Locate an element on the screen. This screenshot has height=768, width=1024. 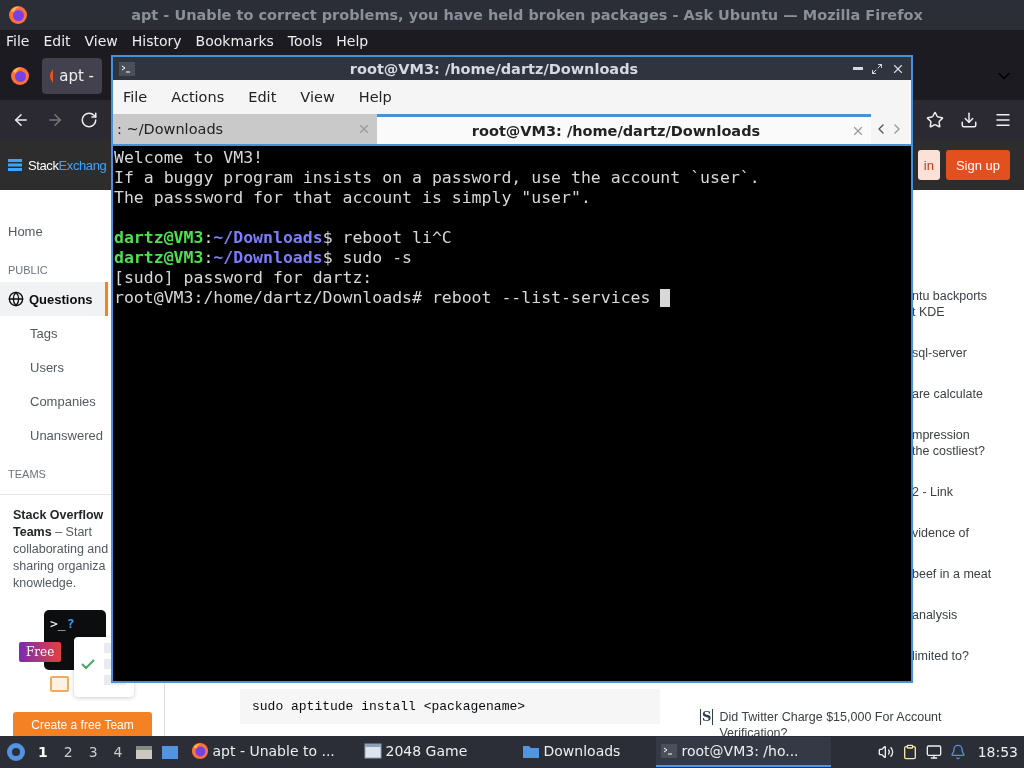
window-title: apt - Unable to correct problems, you have held broken packages - Ask Ubuntu — Mozilla Firefox is located at coordinates (527, 15).